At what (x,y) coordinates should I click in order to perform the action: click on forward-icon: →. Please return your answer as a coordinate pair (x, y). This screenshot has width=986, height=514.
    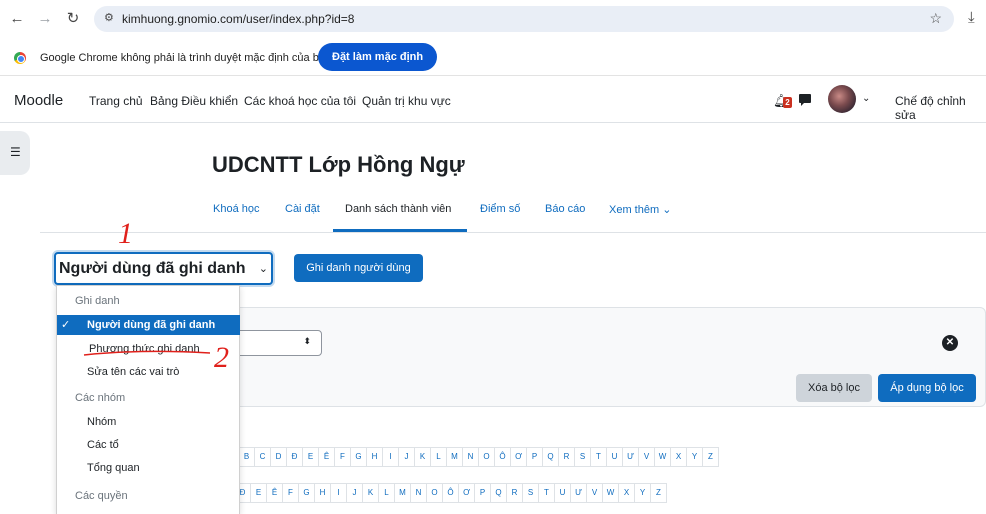
    Looking at the image, I should click on (45, 19).